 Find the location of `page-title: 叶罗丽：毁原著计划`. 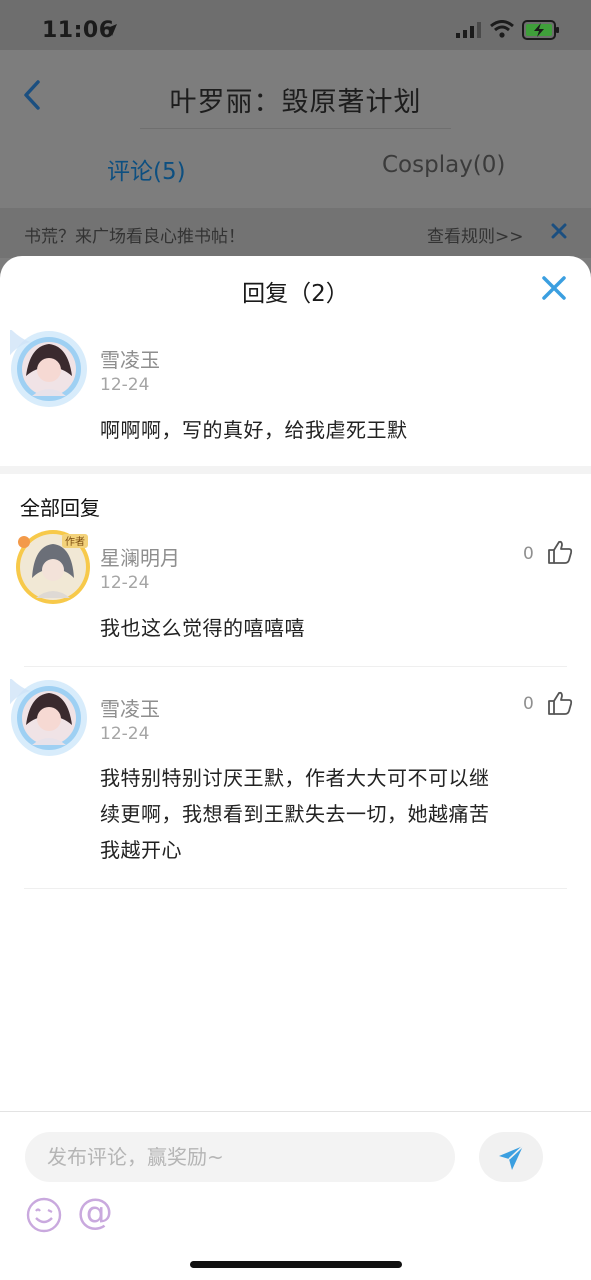

page-title: 叶罗丽：毁原著计划 is located at coordinates (295, 102).